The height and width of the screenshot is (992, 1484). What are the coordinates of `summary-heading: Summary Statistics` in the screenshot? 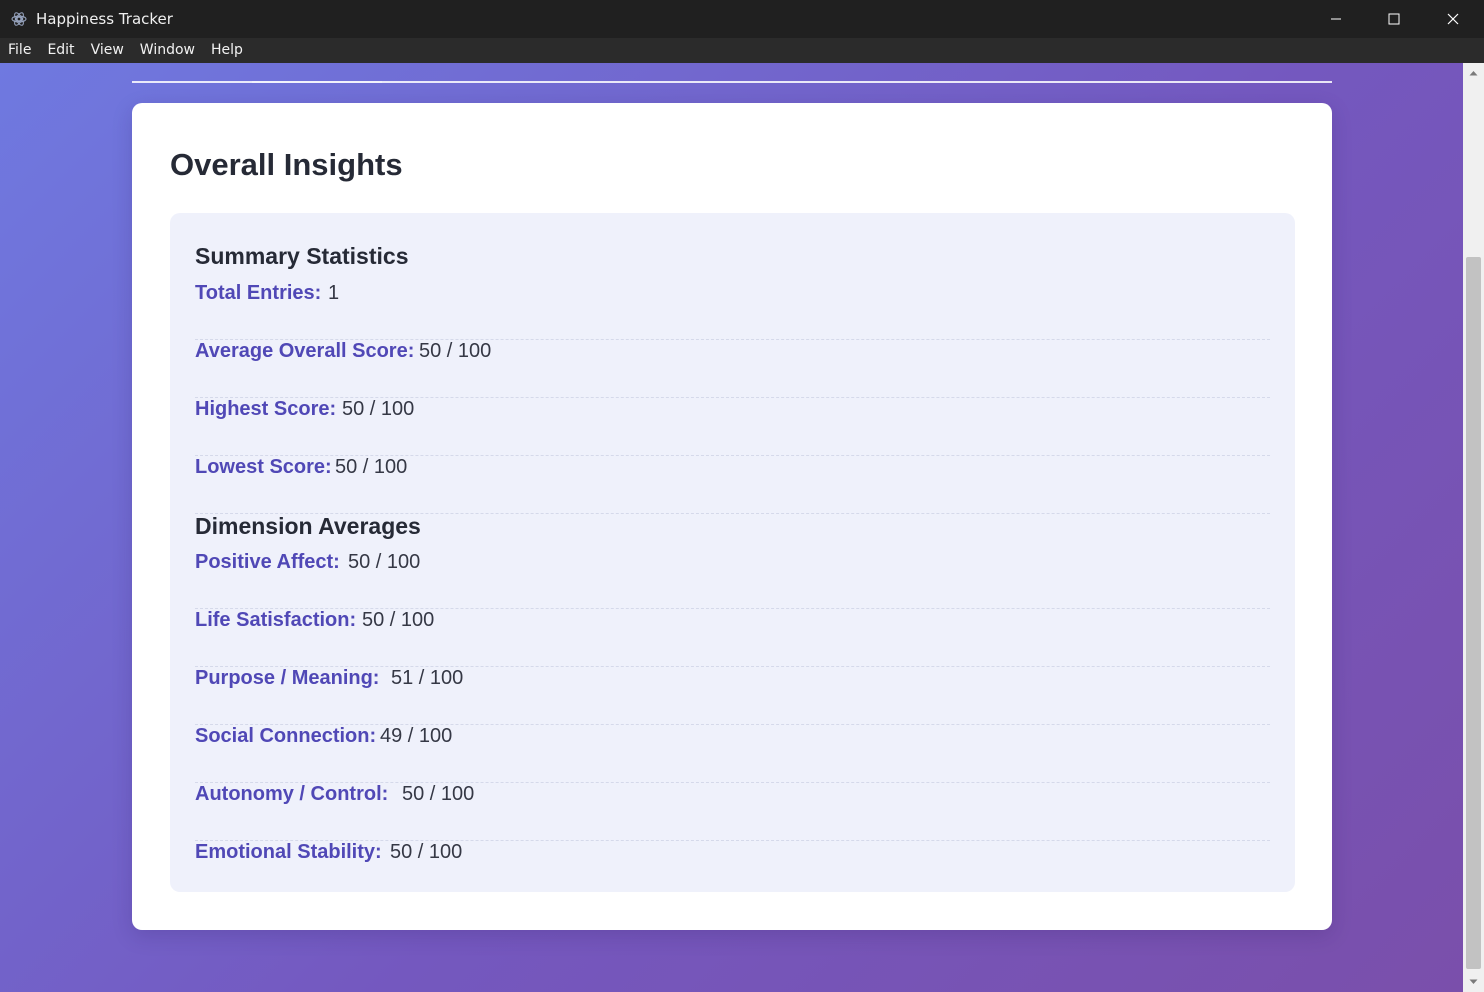 It's located at (302, 256).